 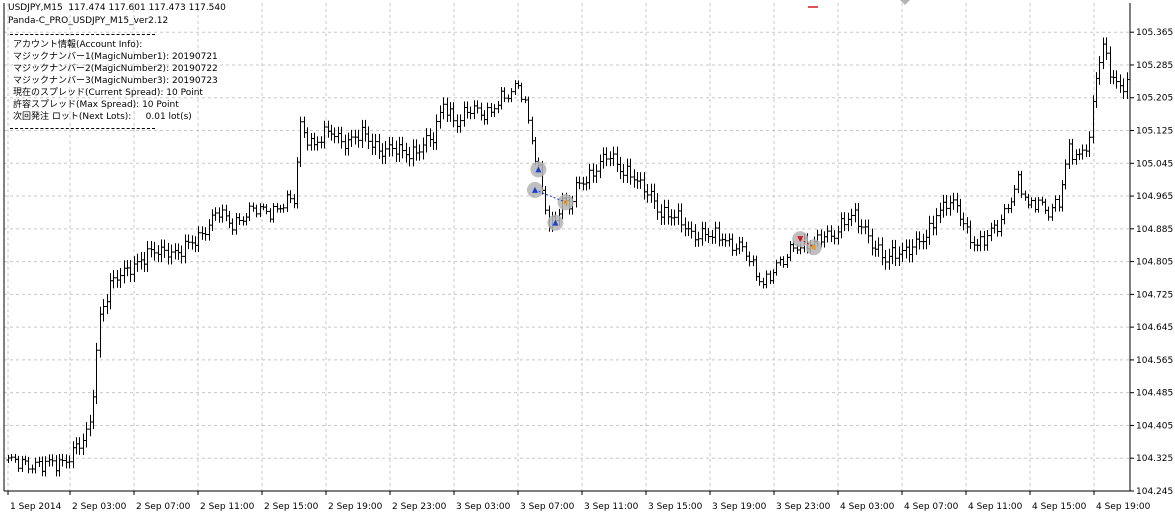 I want to click on x-tick-label: 2 Sep 23:00, so click(x=419, y=507).